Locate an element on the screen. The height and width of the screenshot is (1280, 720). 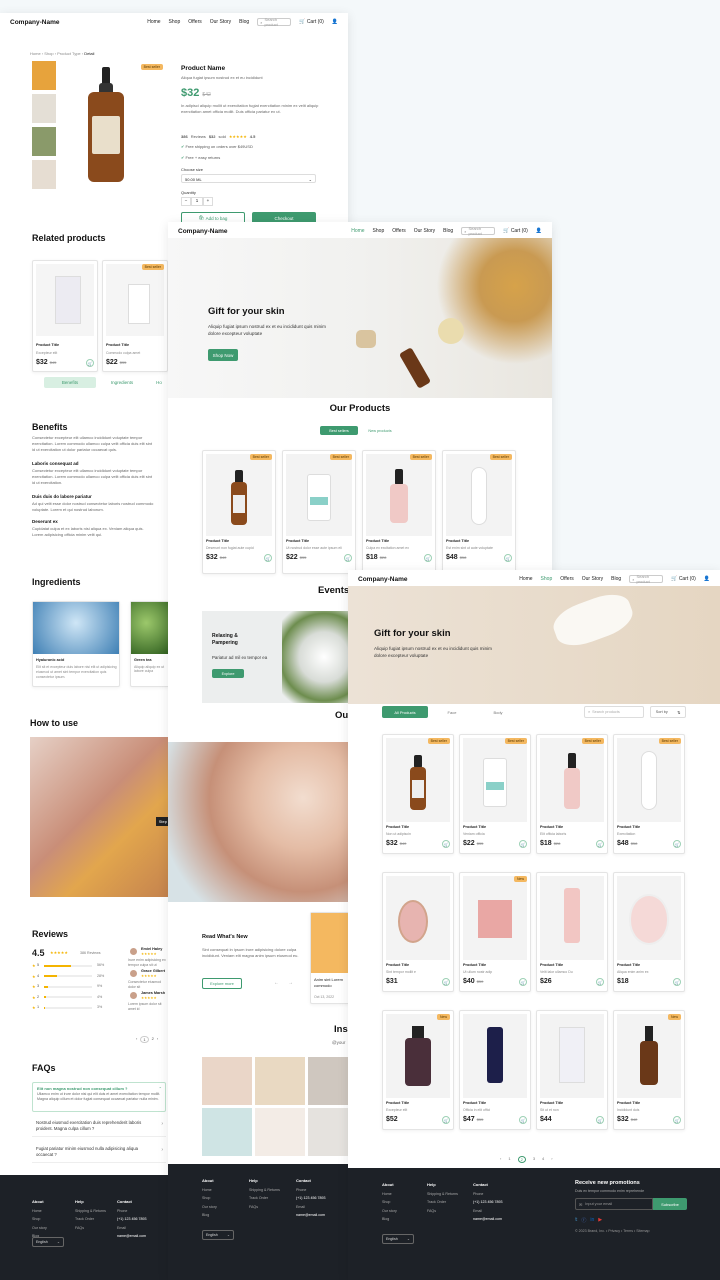
tab-ingredients: Ingredients is located at coordinates (122, 382).